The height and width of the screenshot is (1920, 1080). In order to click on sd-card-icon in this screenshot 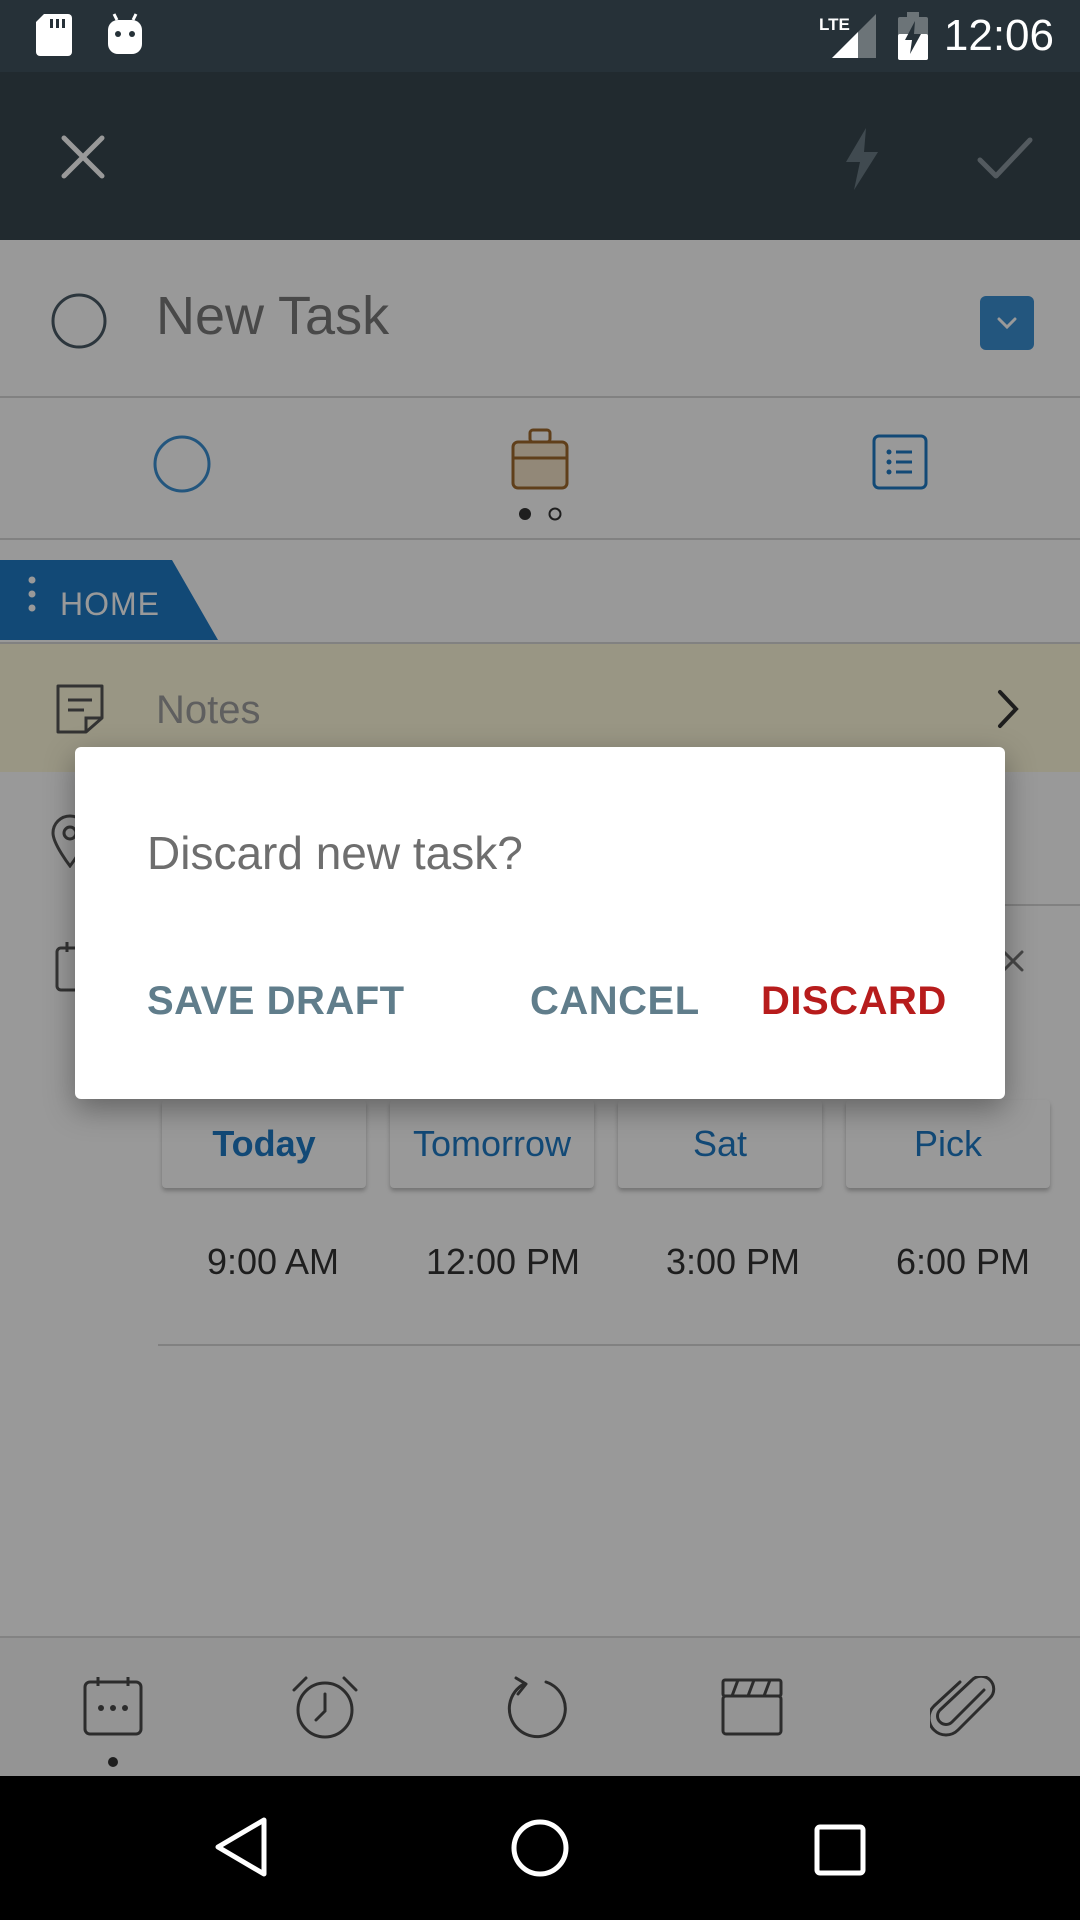, I will do `click(54, 35)`.